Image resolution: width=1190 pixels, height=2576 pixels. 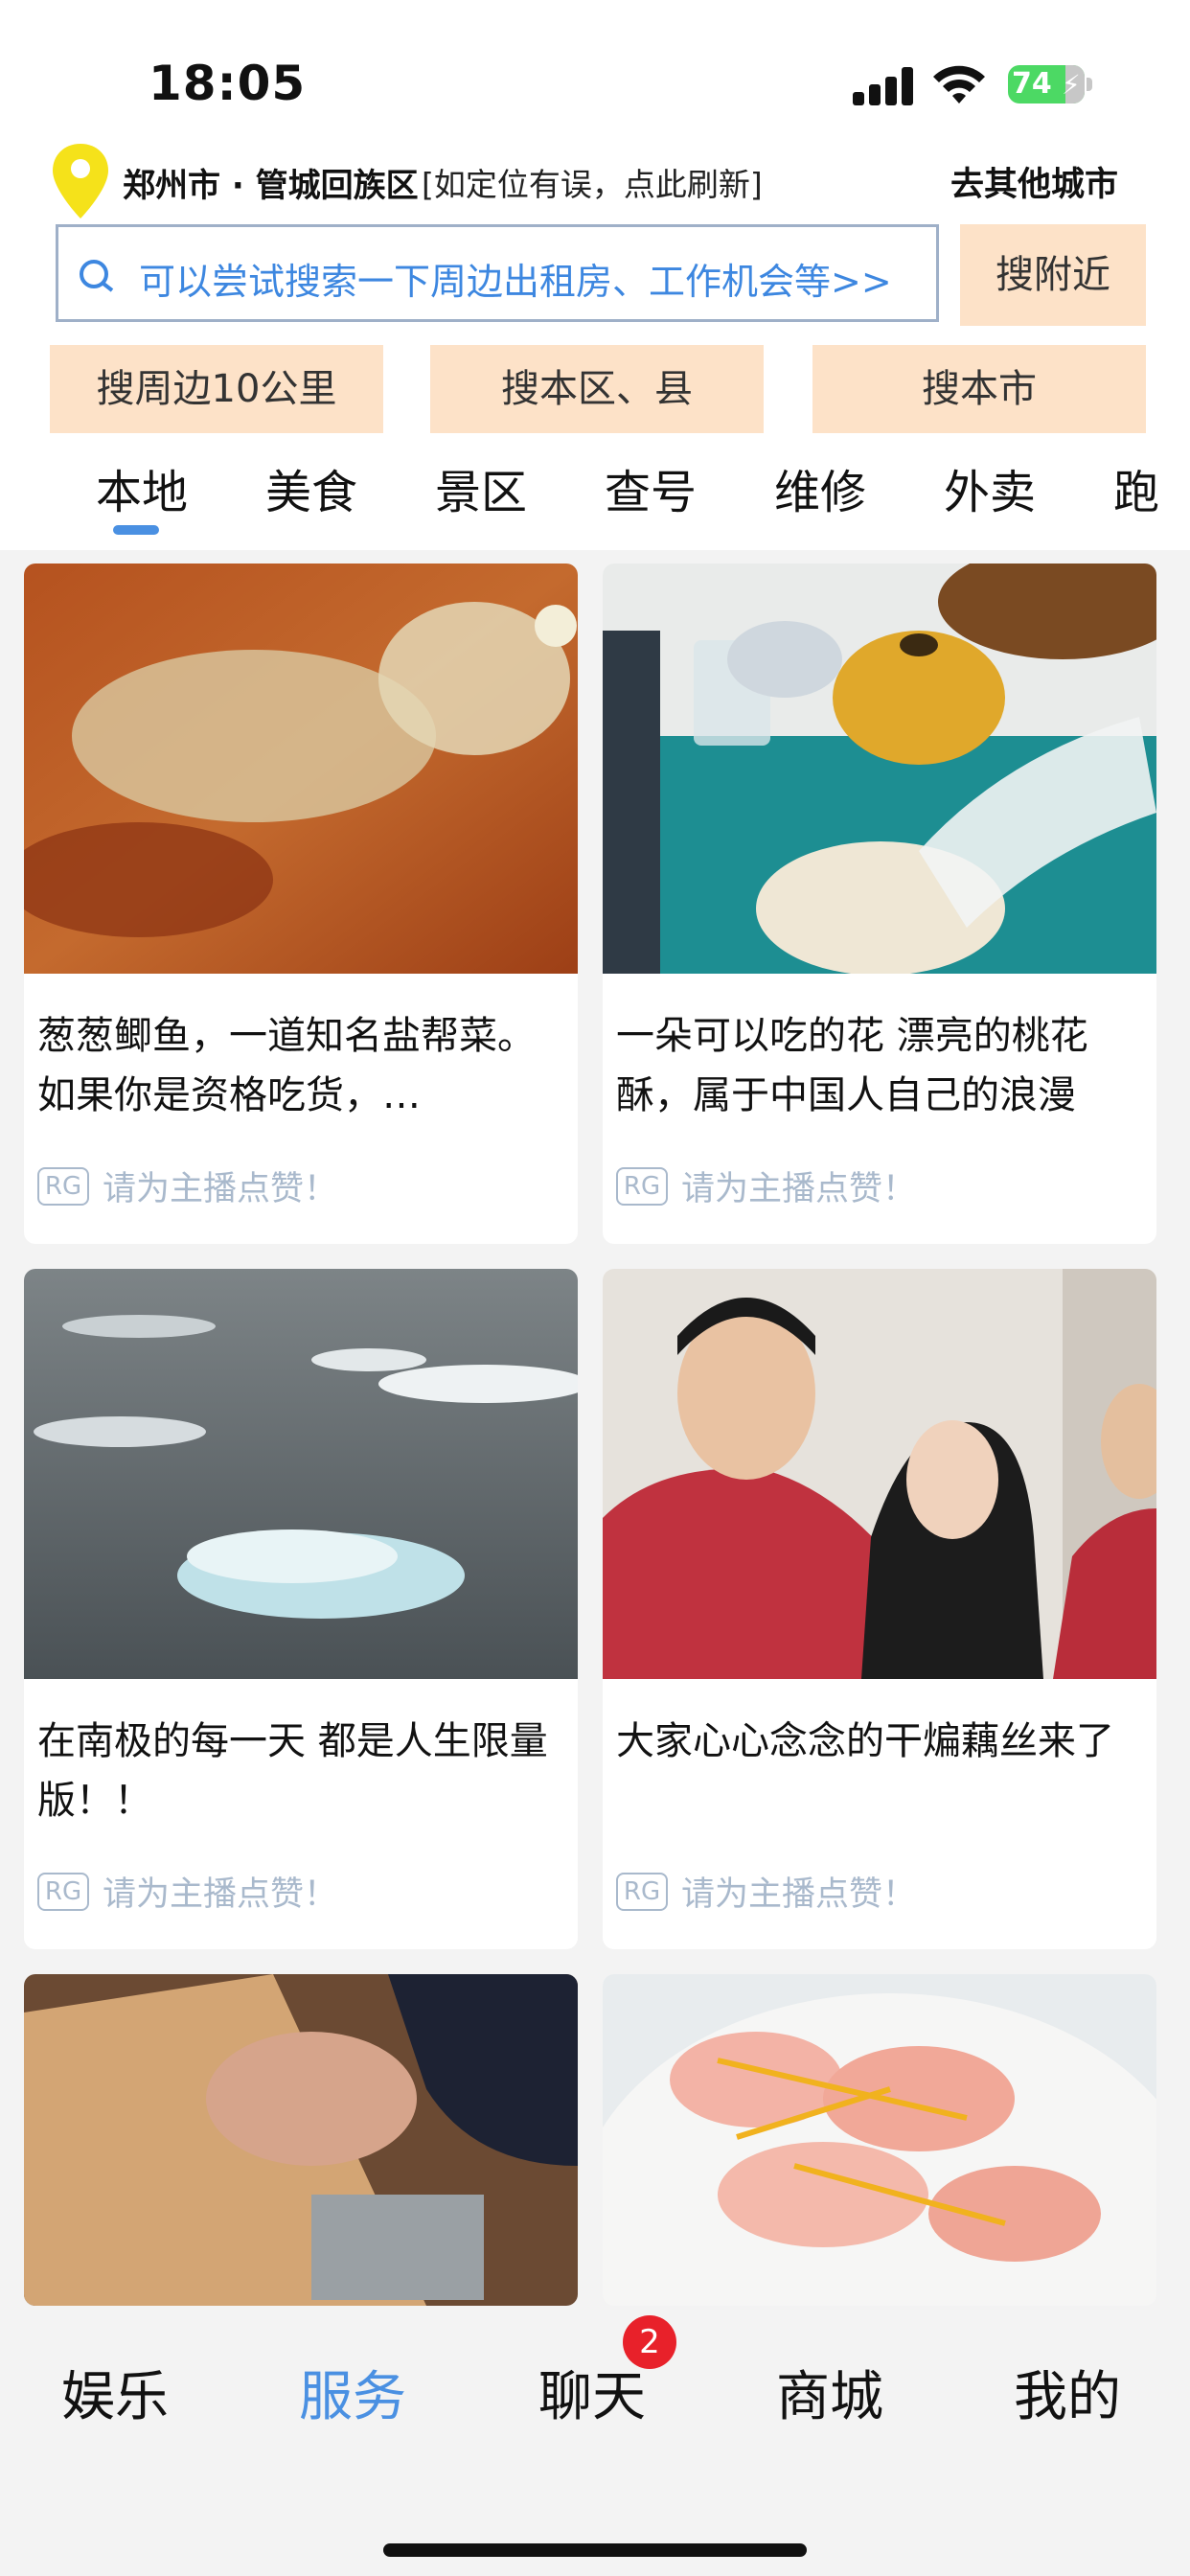 What do you see at coordinates (1152, 487) in the screenshot?
I see `tab-partial: 跑` at bounding box center [1152, 487].